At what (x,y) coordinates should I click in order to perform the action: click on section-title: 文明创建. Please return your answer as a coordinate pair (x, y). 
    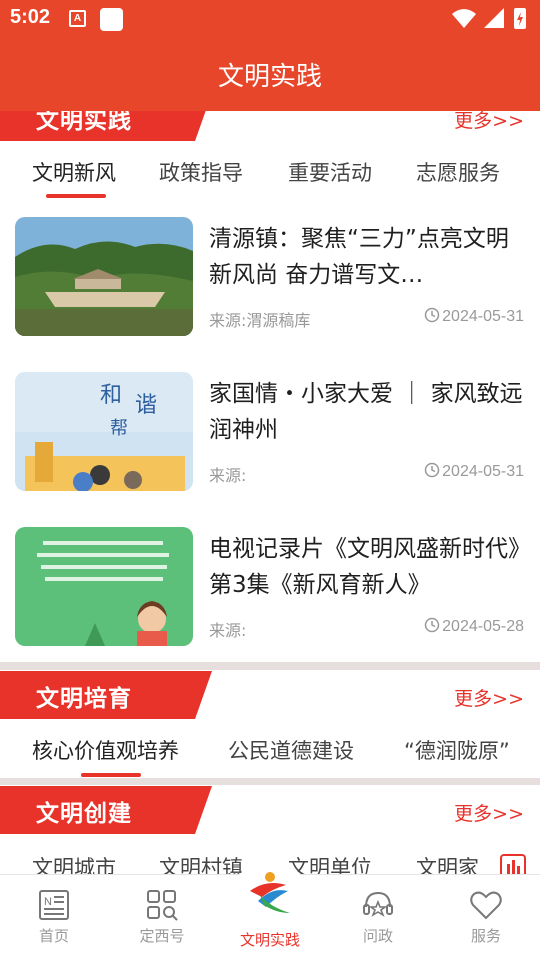
    Looking at the image, I should click on (84, 814).